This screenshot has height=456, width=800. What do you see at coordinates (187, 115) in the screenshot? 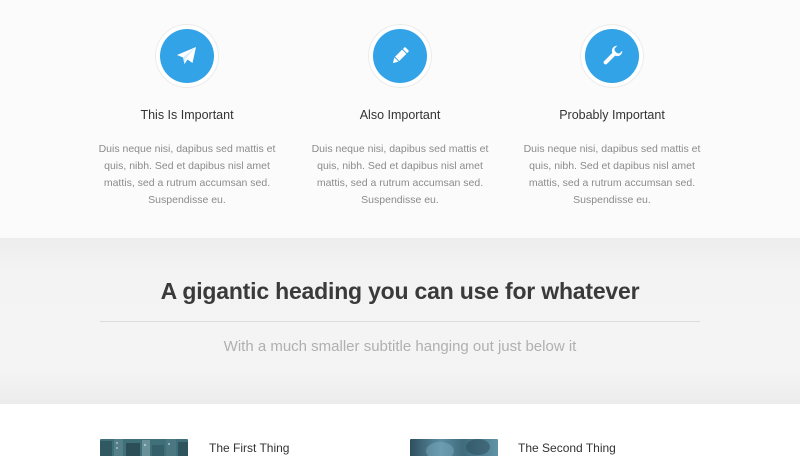
I see `feature-title: This Is Important` at bounding box center [187, 115].